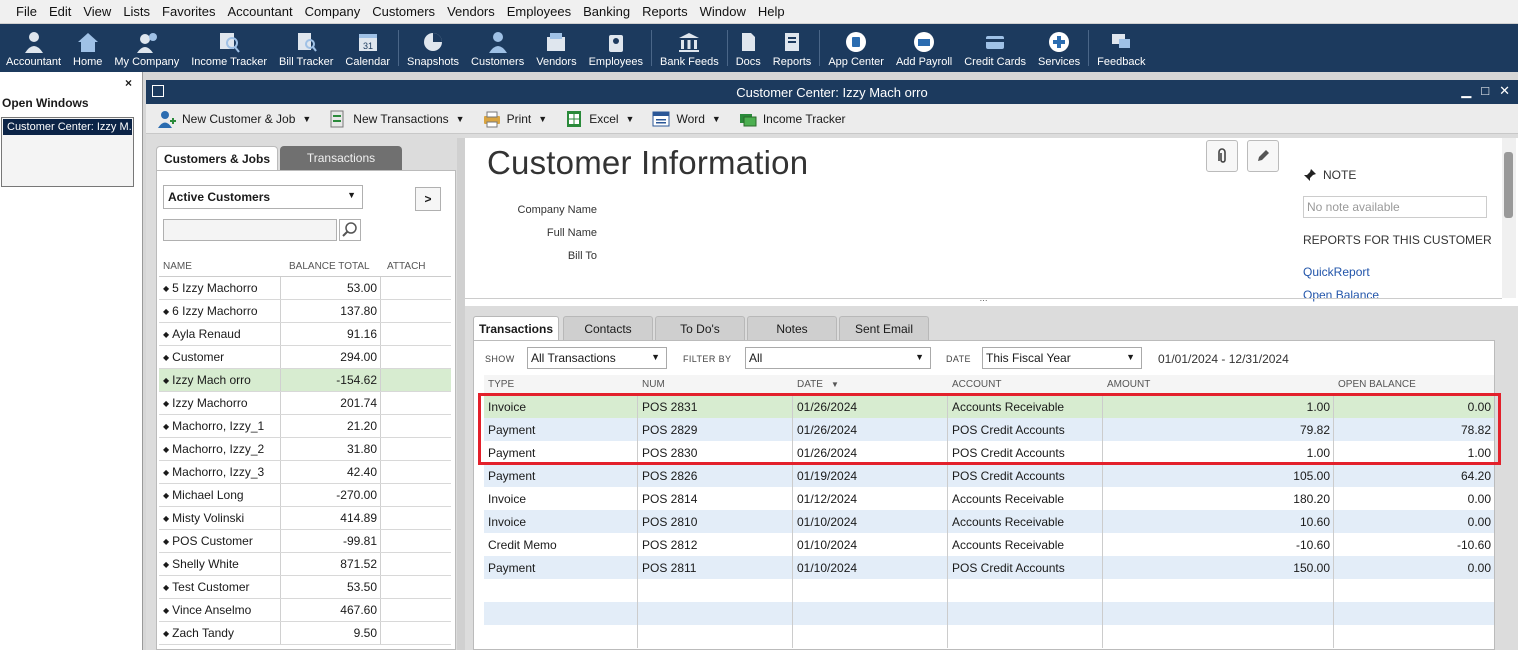 The image size is (1518, 650). Describe the element at coordinates (516, 328) in the screenshot. I see `tab-transactions: Transactions` at that location.